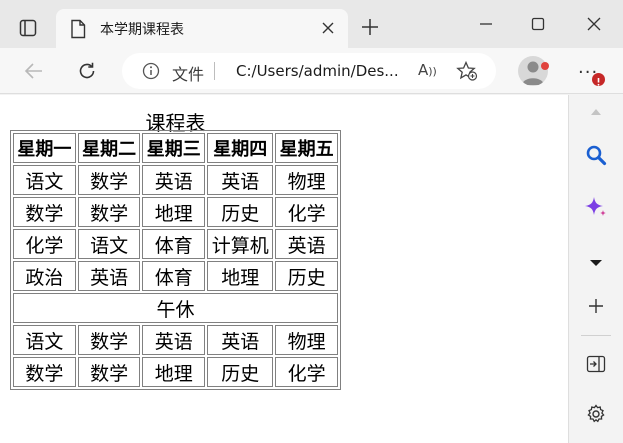  I want to click on address-separator, so click(214, 71).